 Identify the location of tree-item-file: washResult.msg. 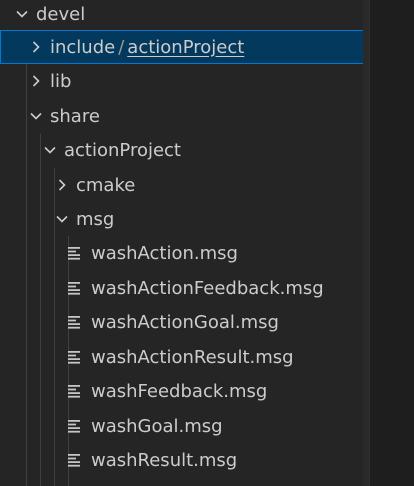
(185, 460).